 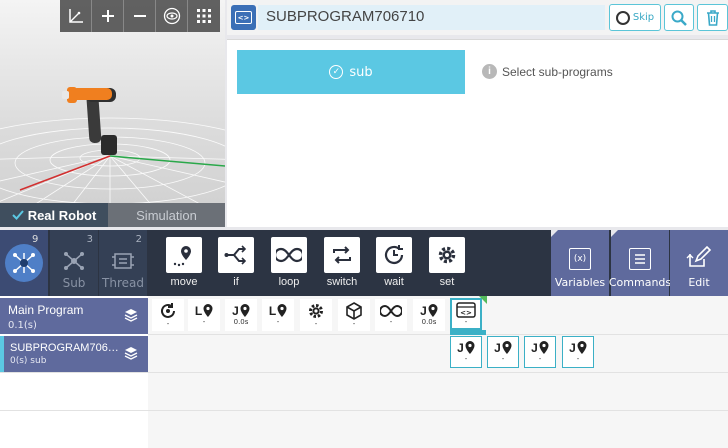 I want to click on sub-button-label: sub, so click(x=361, y=72).